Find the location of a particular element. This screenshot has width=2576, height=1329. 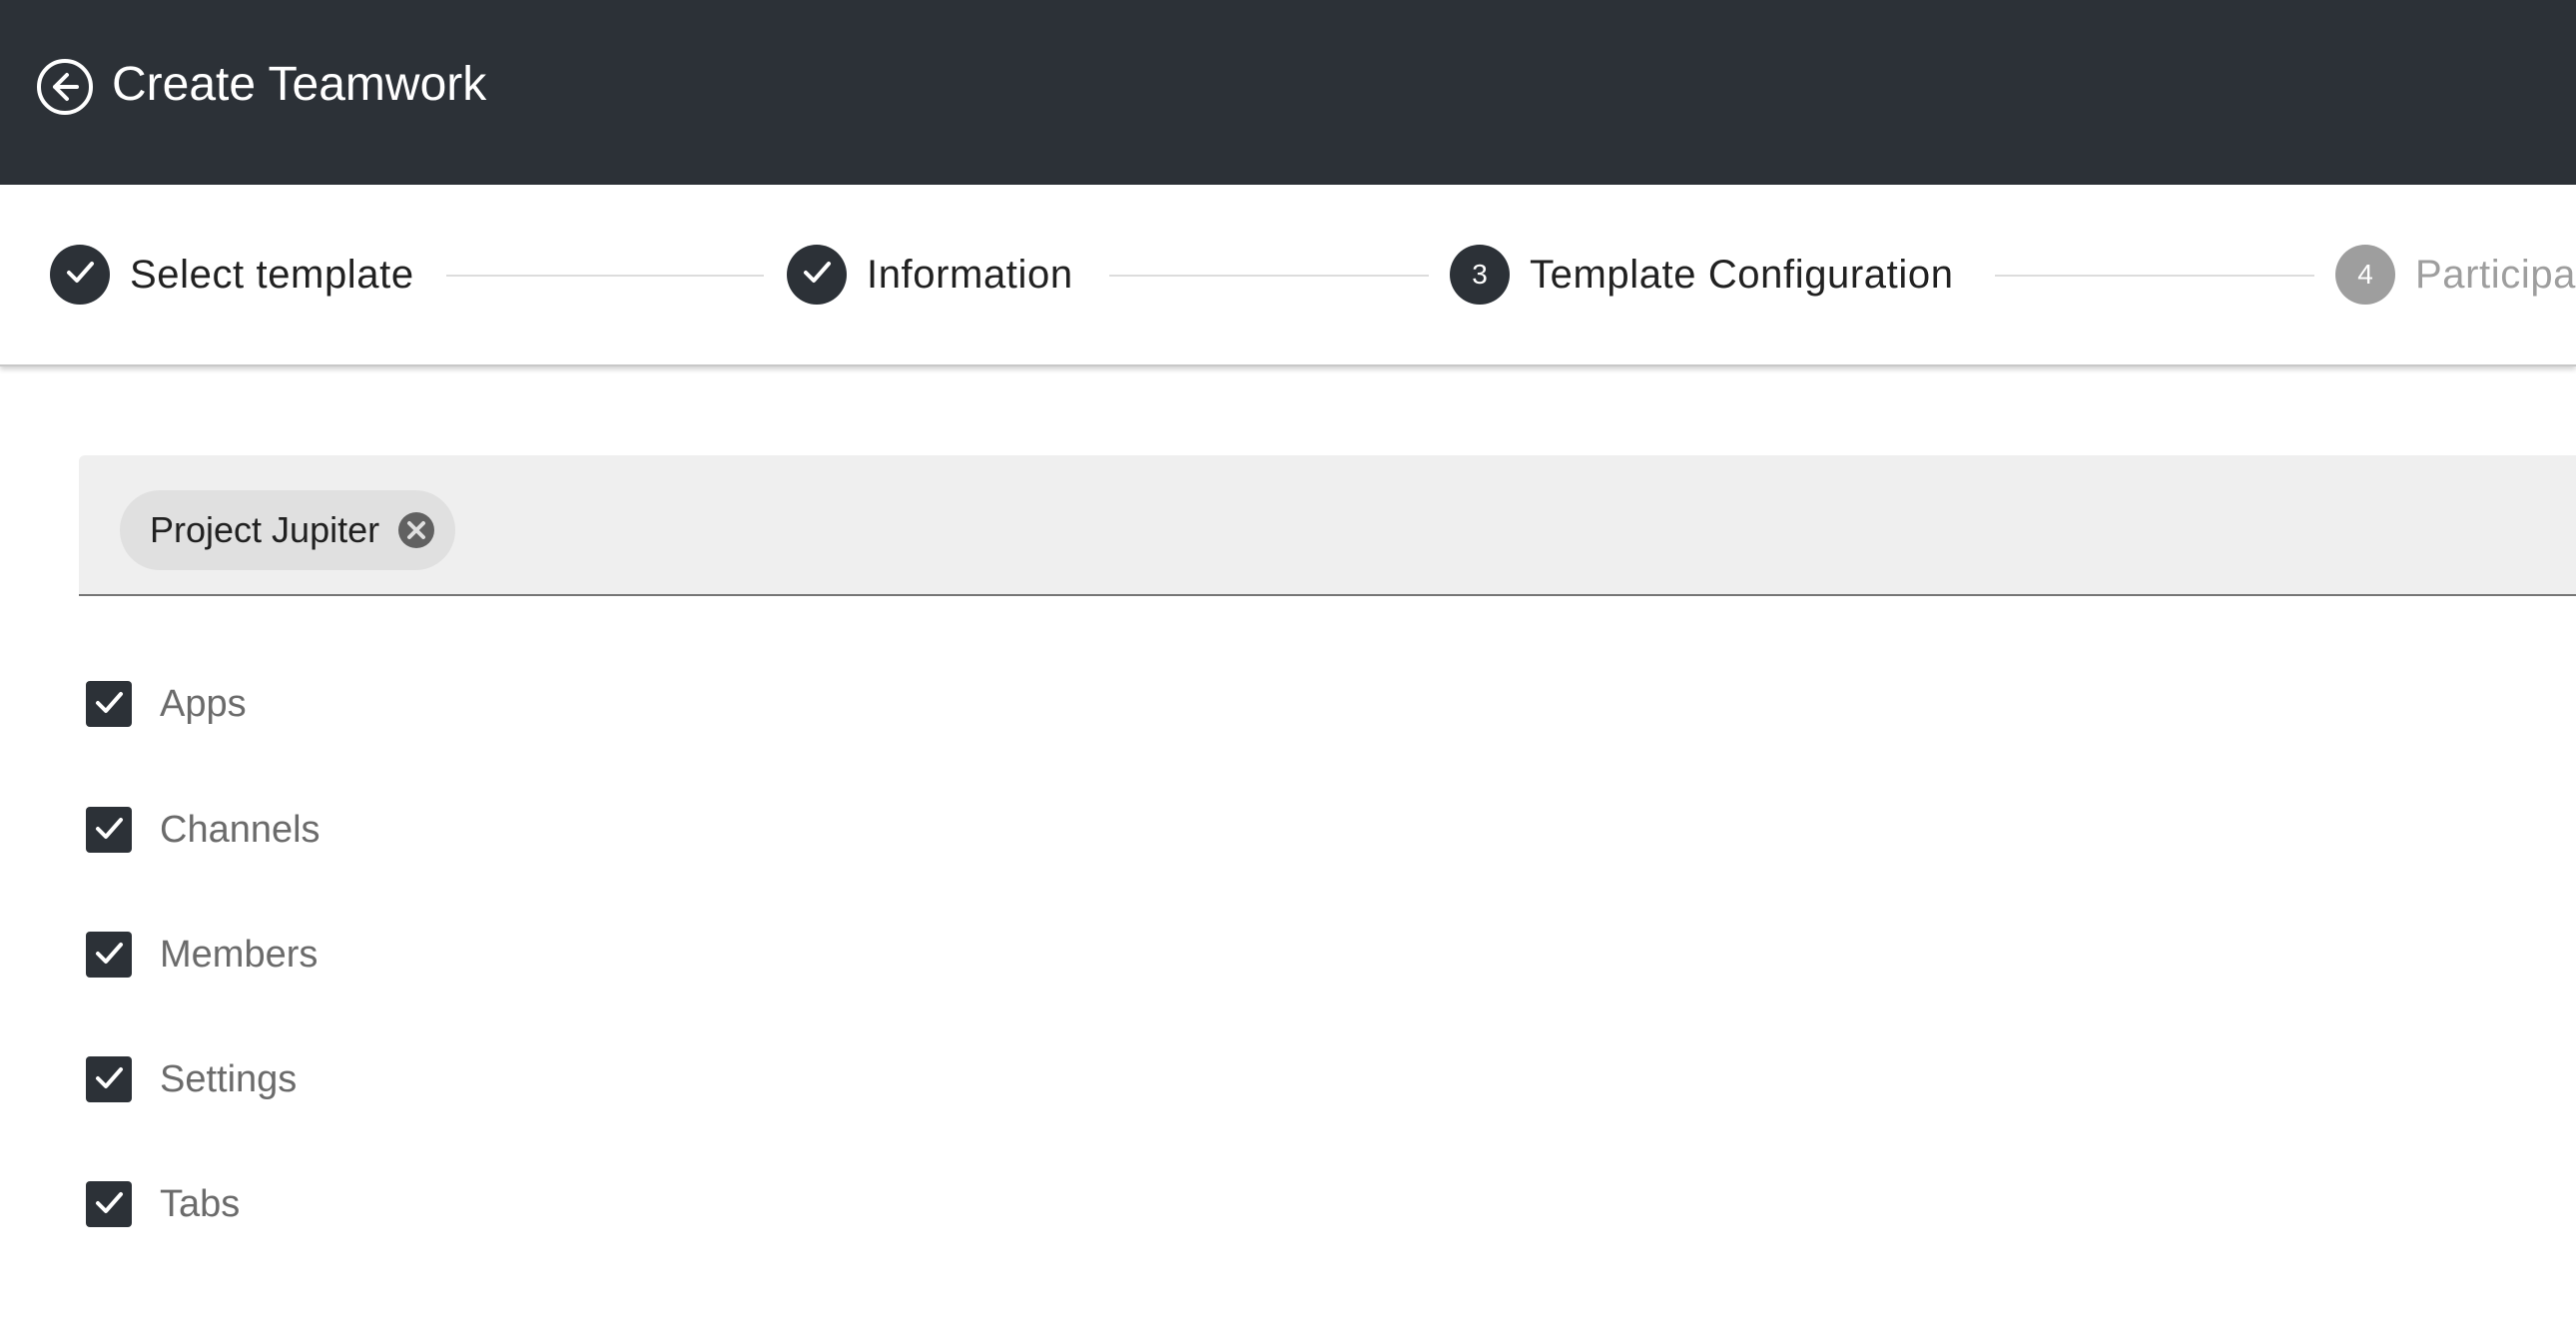

option-apps: Apps is located at coordinates (166, 704).